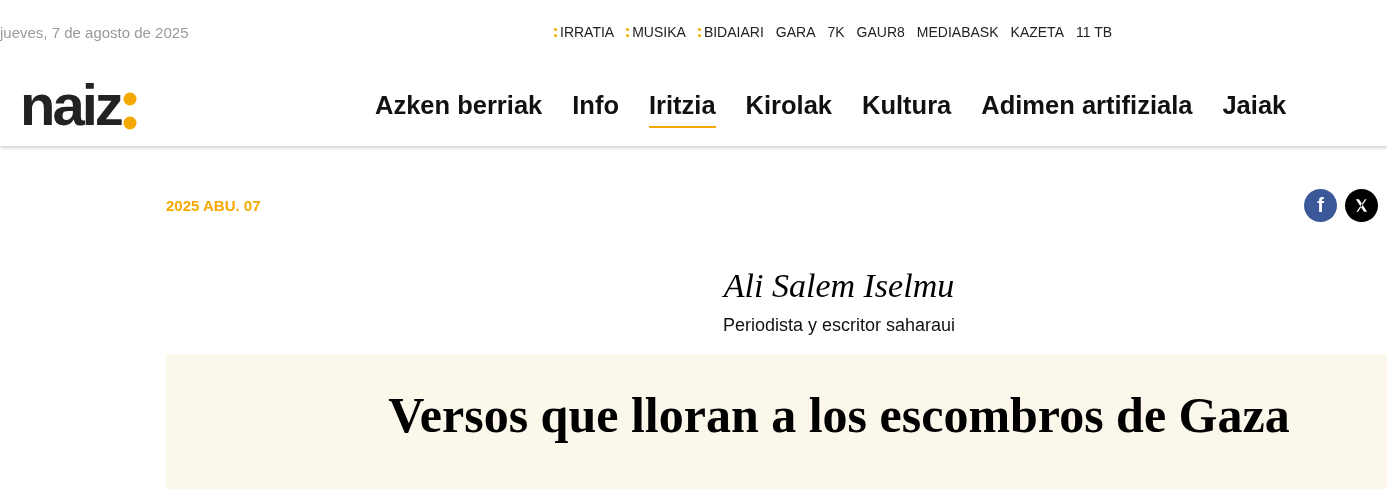  Describe the element at coordinates (795, 32) in the screenshot. I see `service-link: GARA` at that location.